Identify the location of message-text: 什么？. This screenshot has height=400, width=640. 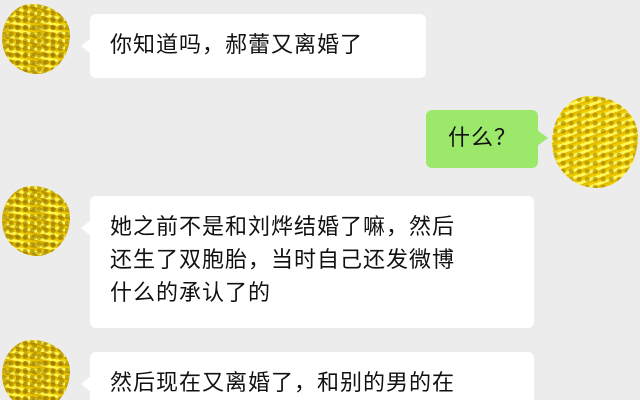
(483, 138).